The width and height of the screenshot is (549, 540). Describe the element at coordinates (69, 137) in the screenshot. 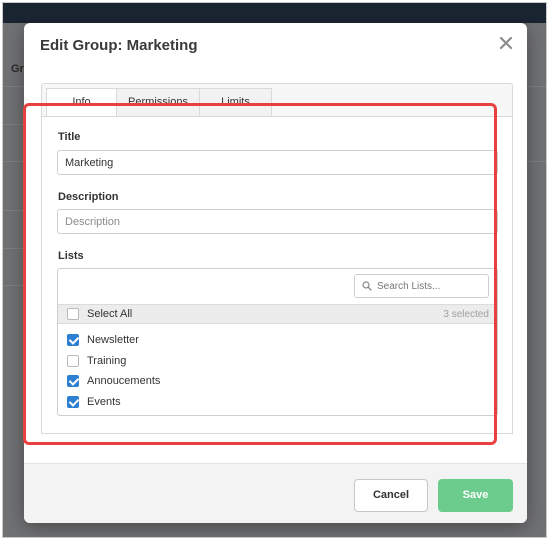

I see `title-label: Title` at that location.